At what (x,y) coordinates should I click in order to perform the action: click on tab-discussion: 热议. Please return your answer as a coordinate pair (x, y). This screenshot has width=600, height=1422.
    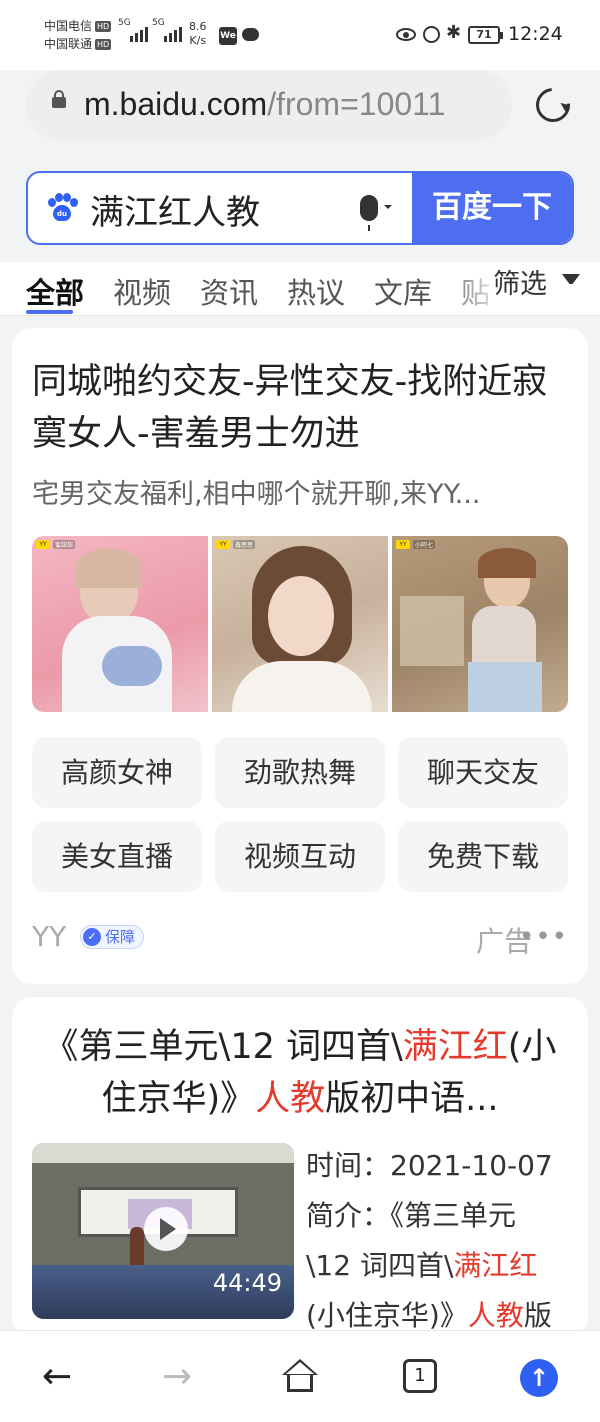
    Looking at the image, I should click on (316, 291).